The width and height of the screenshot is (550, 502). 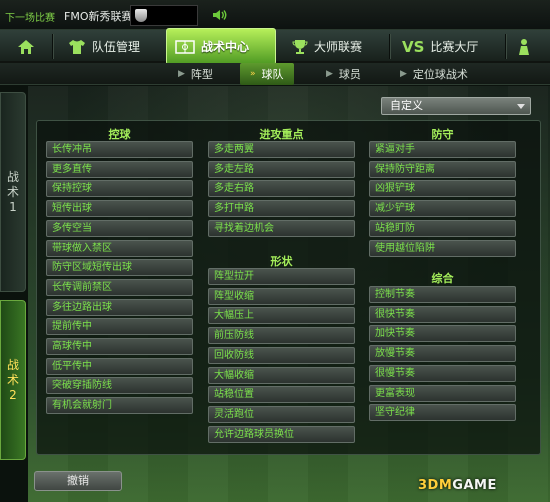 I want to click on tactic-option-shape: 允许边路球员换位, so click(x=281, y=434).